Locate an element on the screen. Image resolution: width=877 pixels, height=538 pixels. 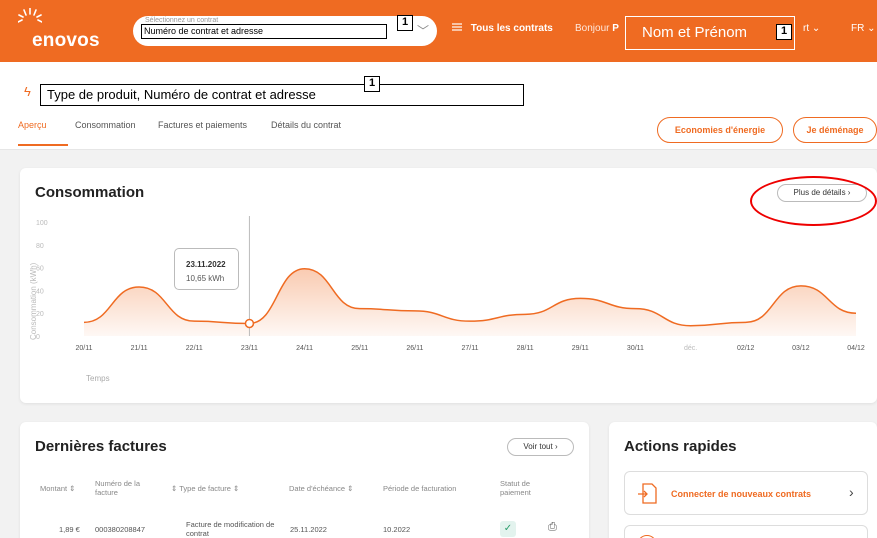
tab-overview: Aperçu is located at coordinates (32, 125).